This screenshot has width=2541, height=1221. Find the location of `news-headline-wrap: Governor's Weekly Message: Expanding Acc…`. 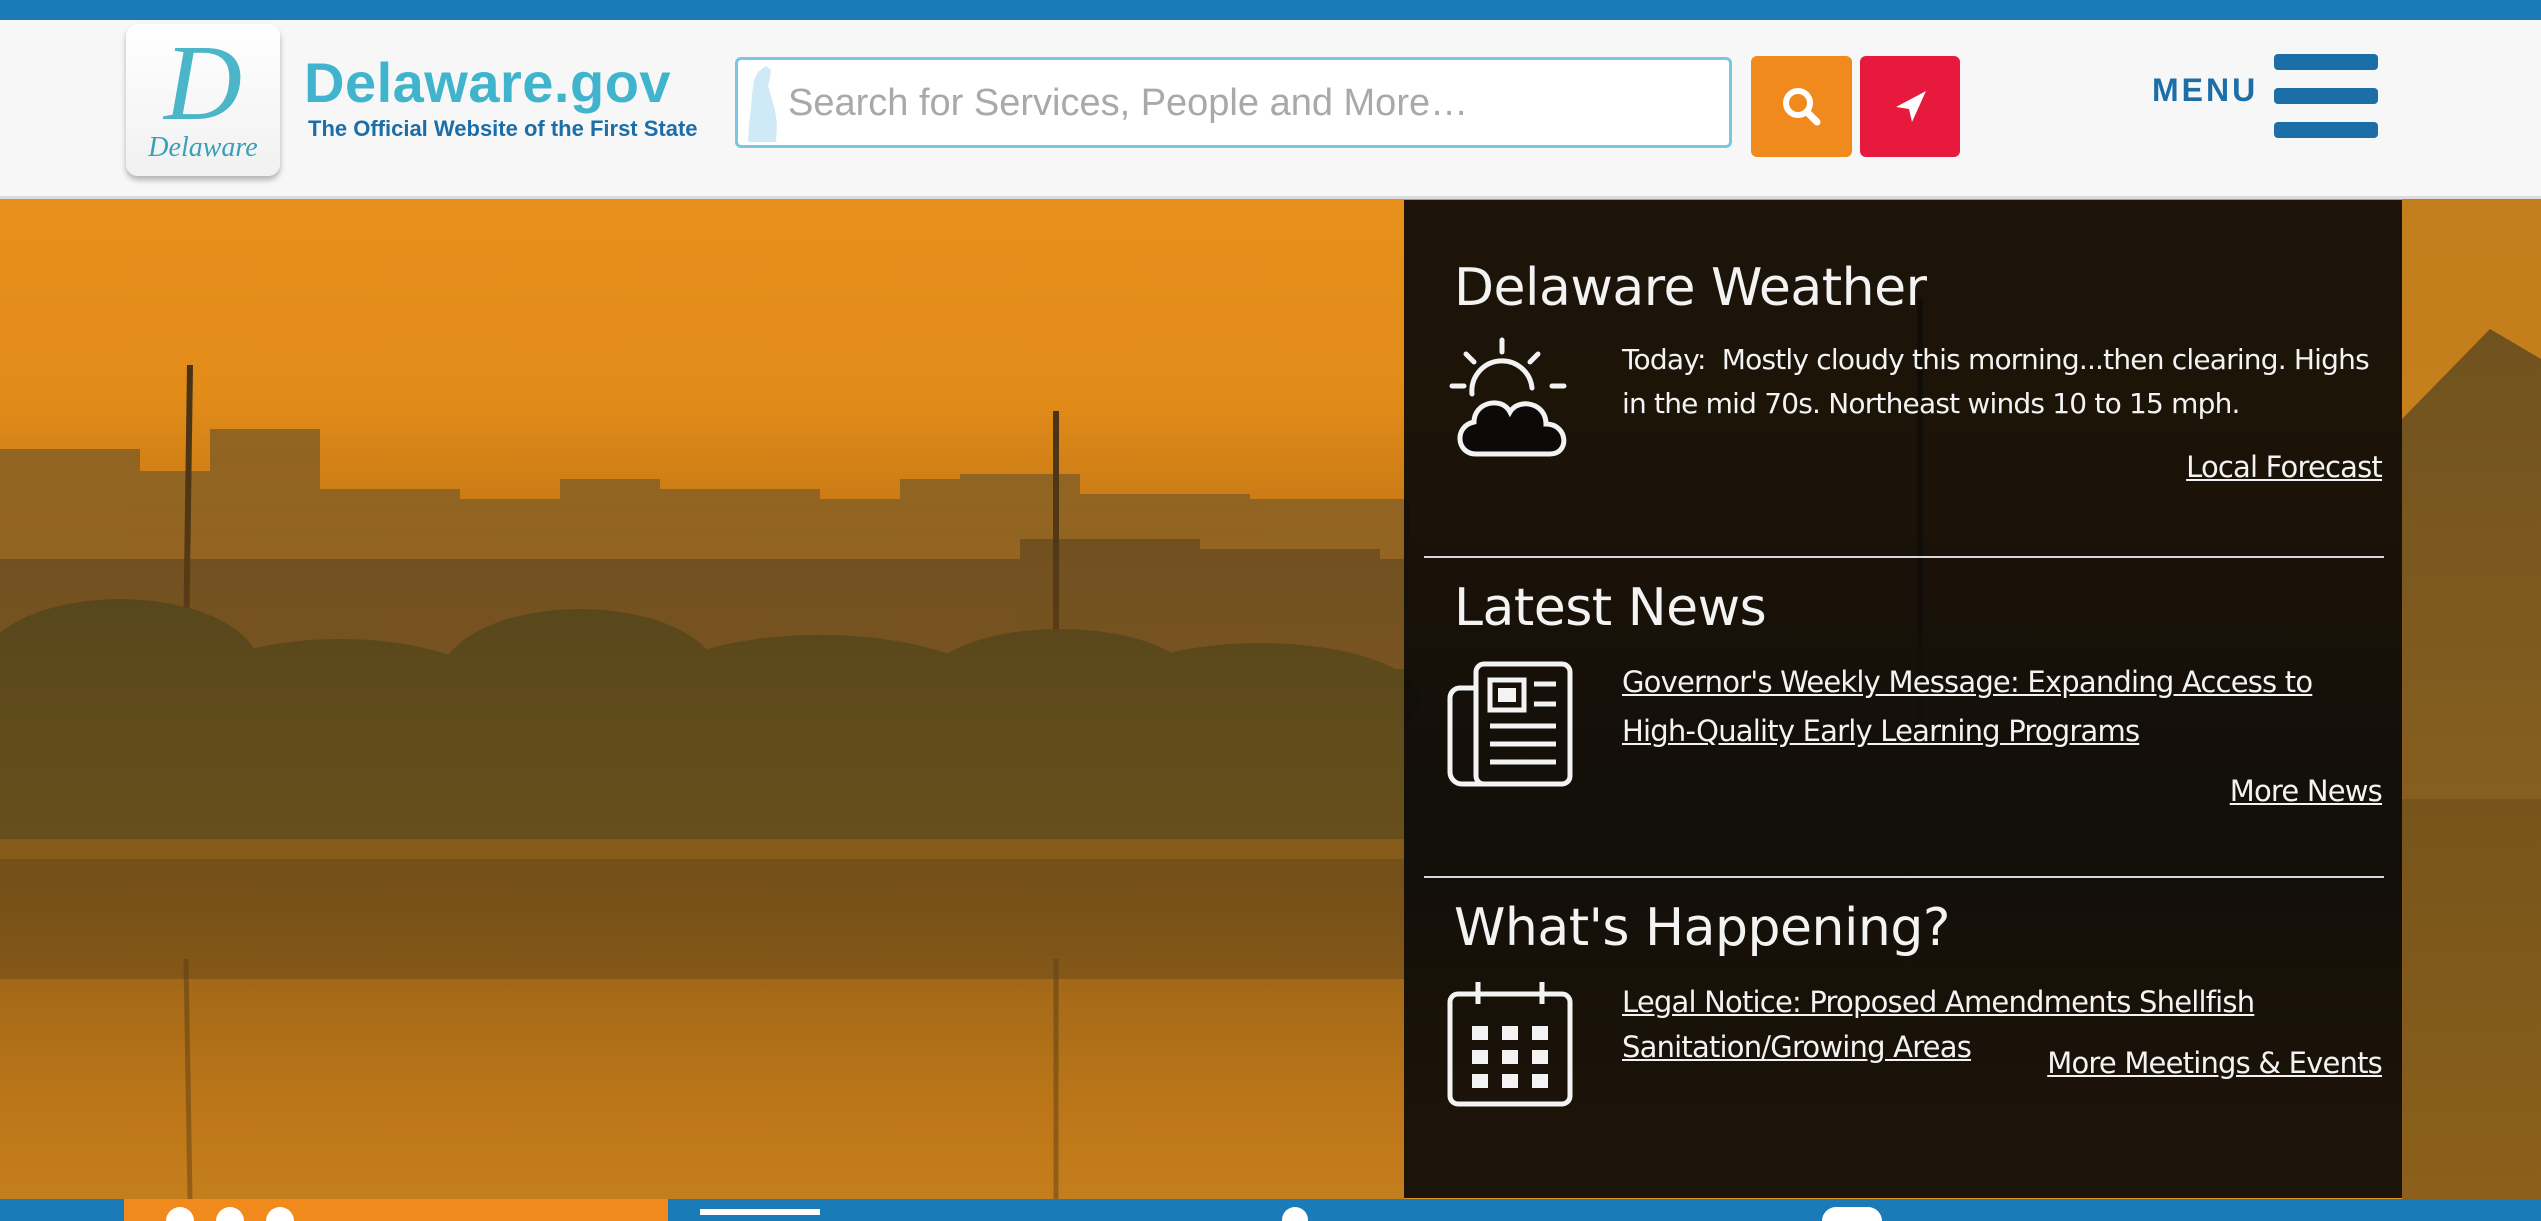

news-headline-wrap: Governor's Weekly Message: Expanding Acc… is located at coordinates (1982, 707).